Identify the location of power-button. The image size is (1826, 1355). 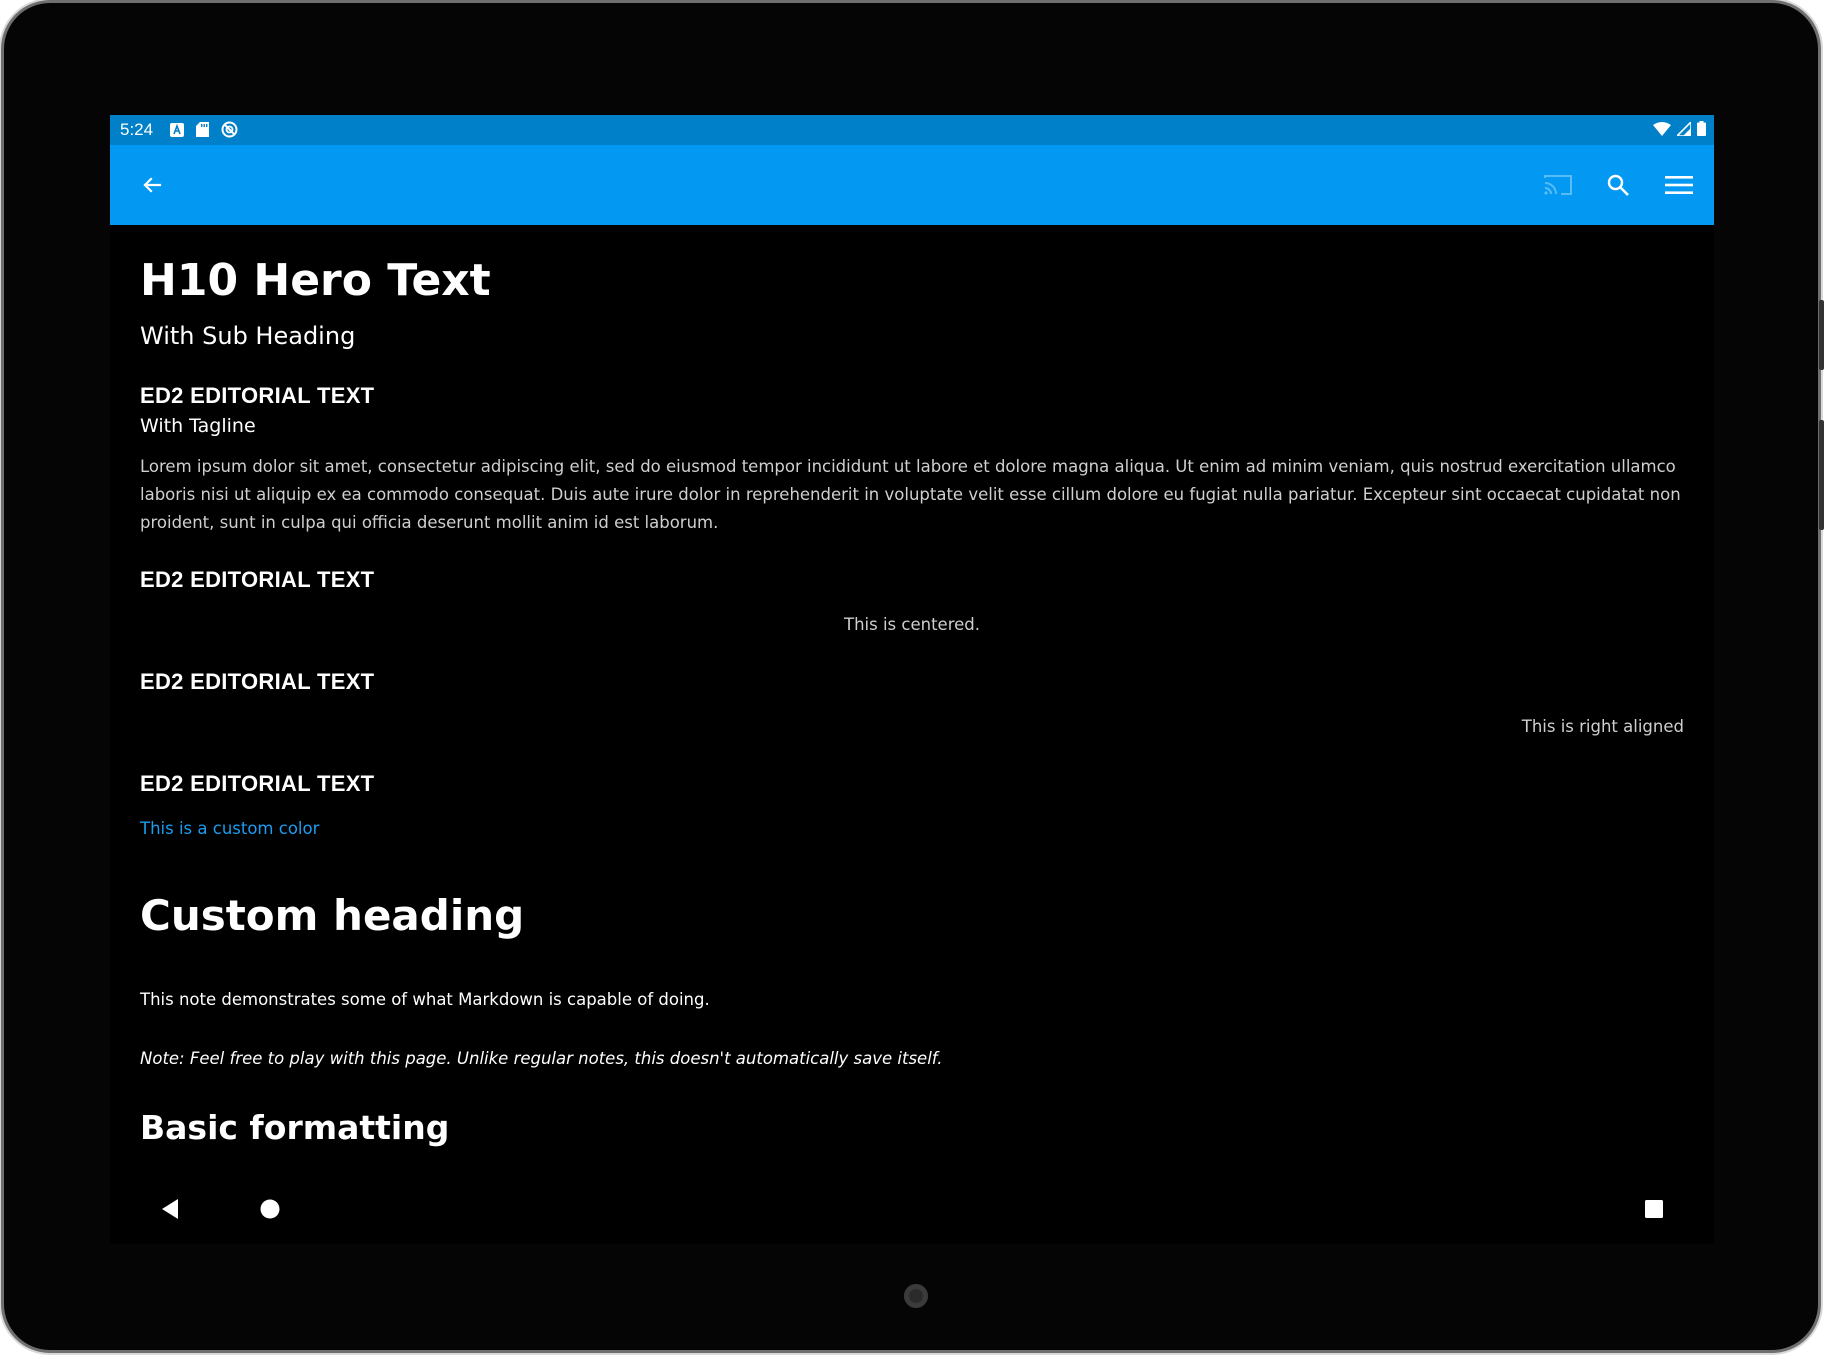
(1821, 475).